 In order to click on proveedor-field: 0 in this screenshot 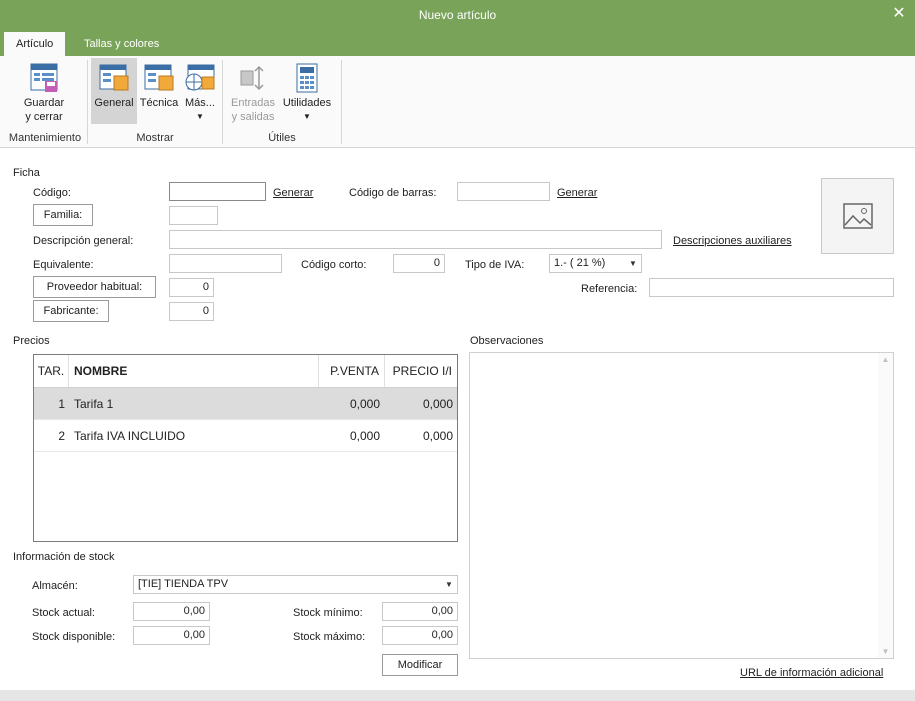, I will do `click(191, 287)`.